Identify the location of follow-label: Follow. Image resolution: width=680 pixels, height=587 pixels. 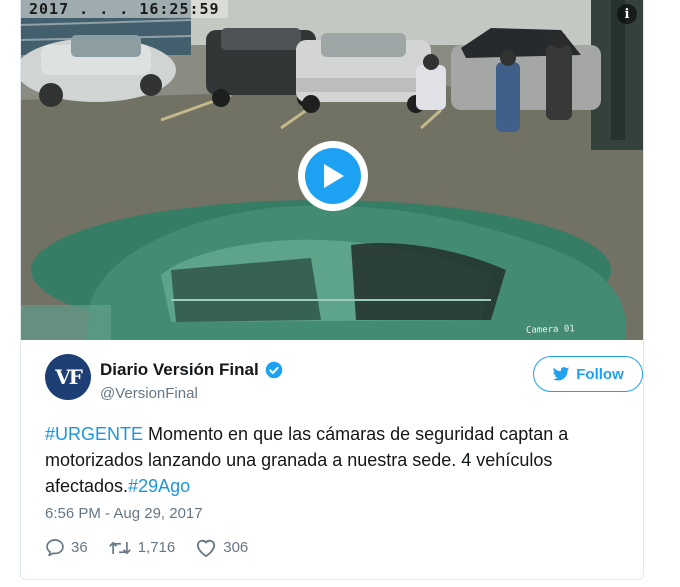
(600, 374).